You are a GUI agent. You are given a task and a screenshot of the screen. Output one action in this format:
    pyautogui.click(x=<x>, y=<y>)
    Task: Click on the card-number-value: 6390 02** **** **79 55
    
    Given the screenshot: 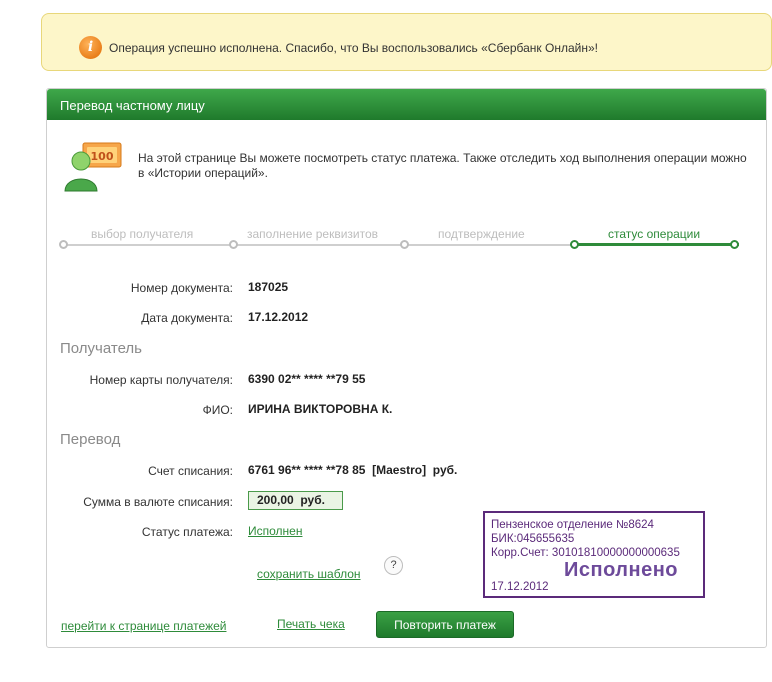 What is the action you would take?
    pyautogui.click(x=307, y=379)
    